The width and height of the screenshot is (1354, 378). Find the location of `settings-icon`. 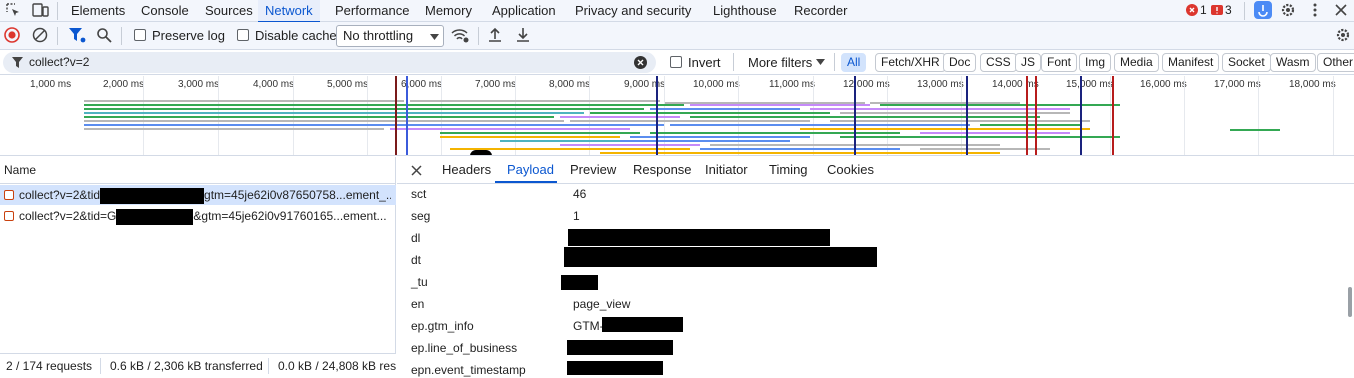

settings-icon is located at coordinates (1288, 10).